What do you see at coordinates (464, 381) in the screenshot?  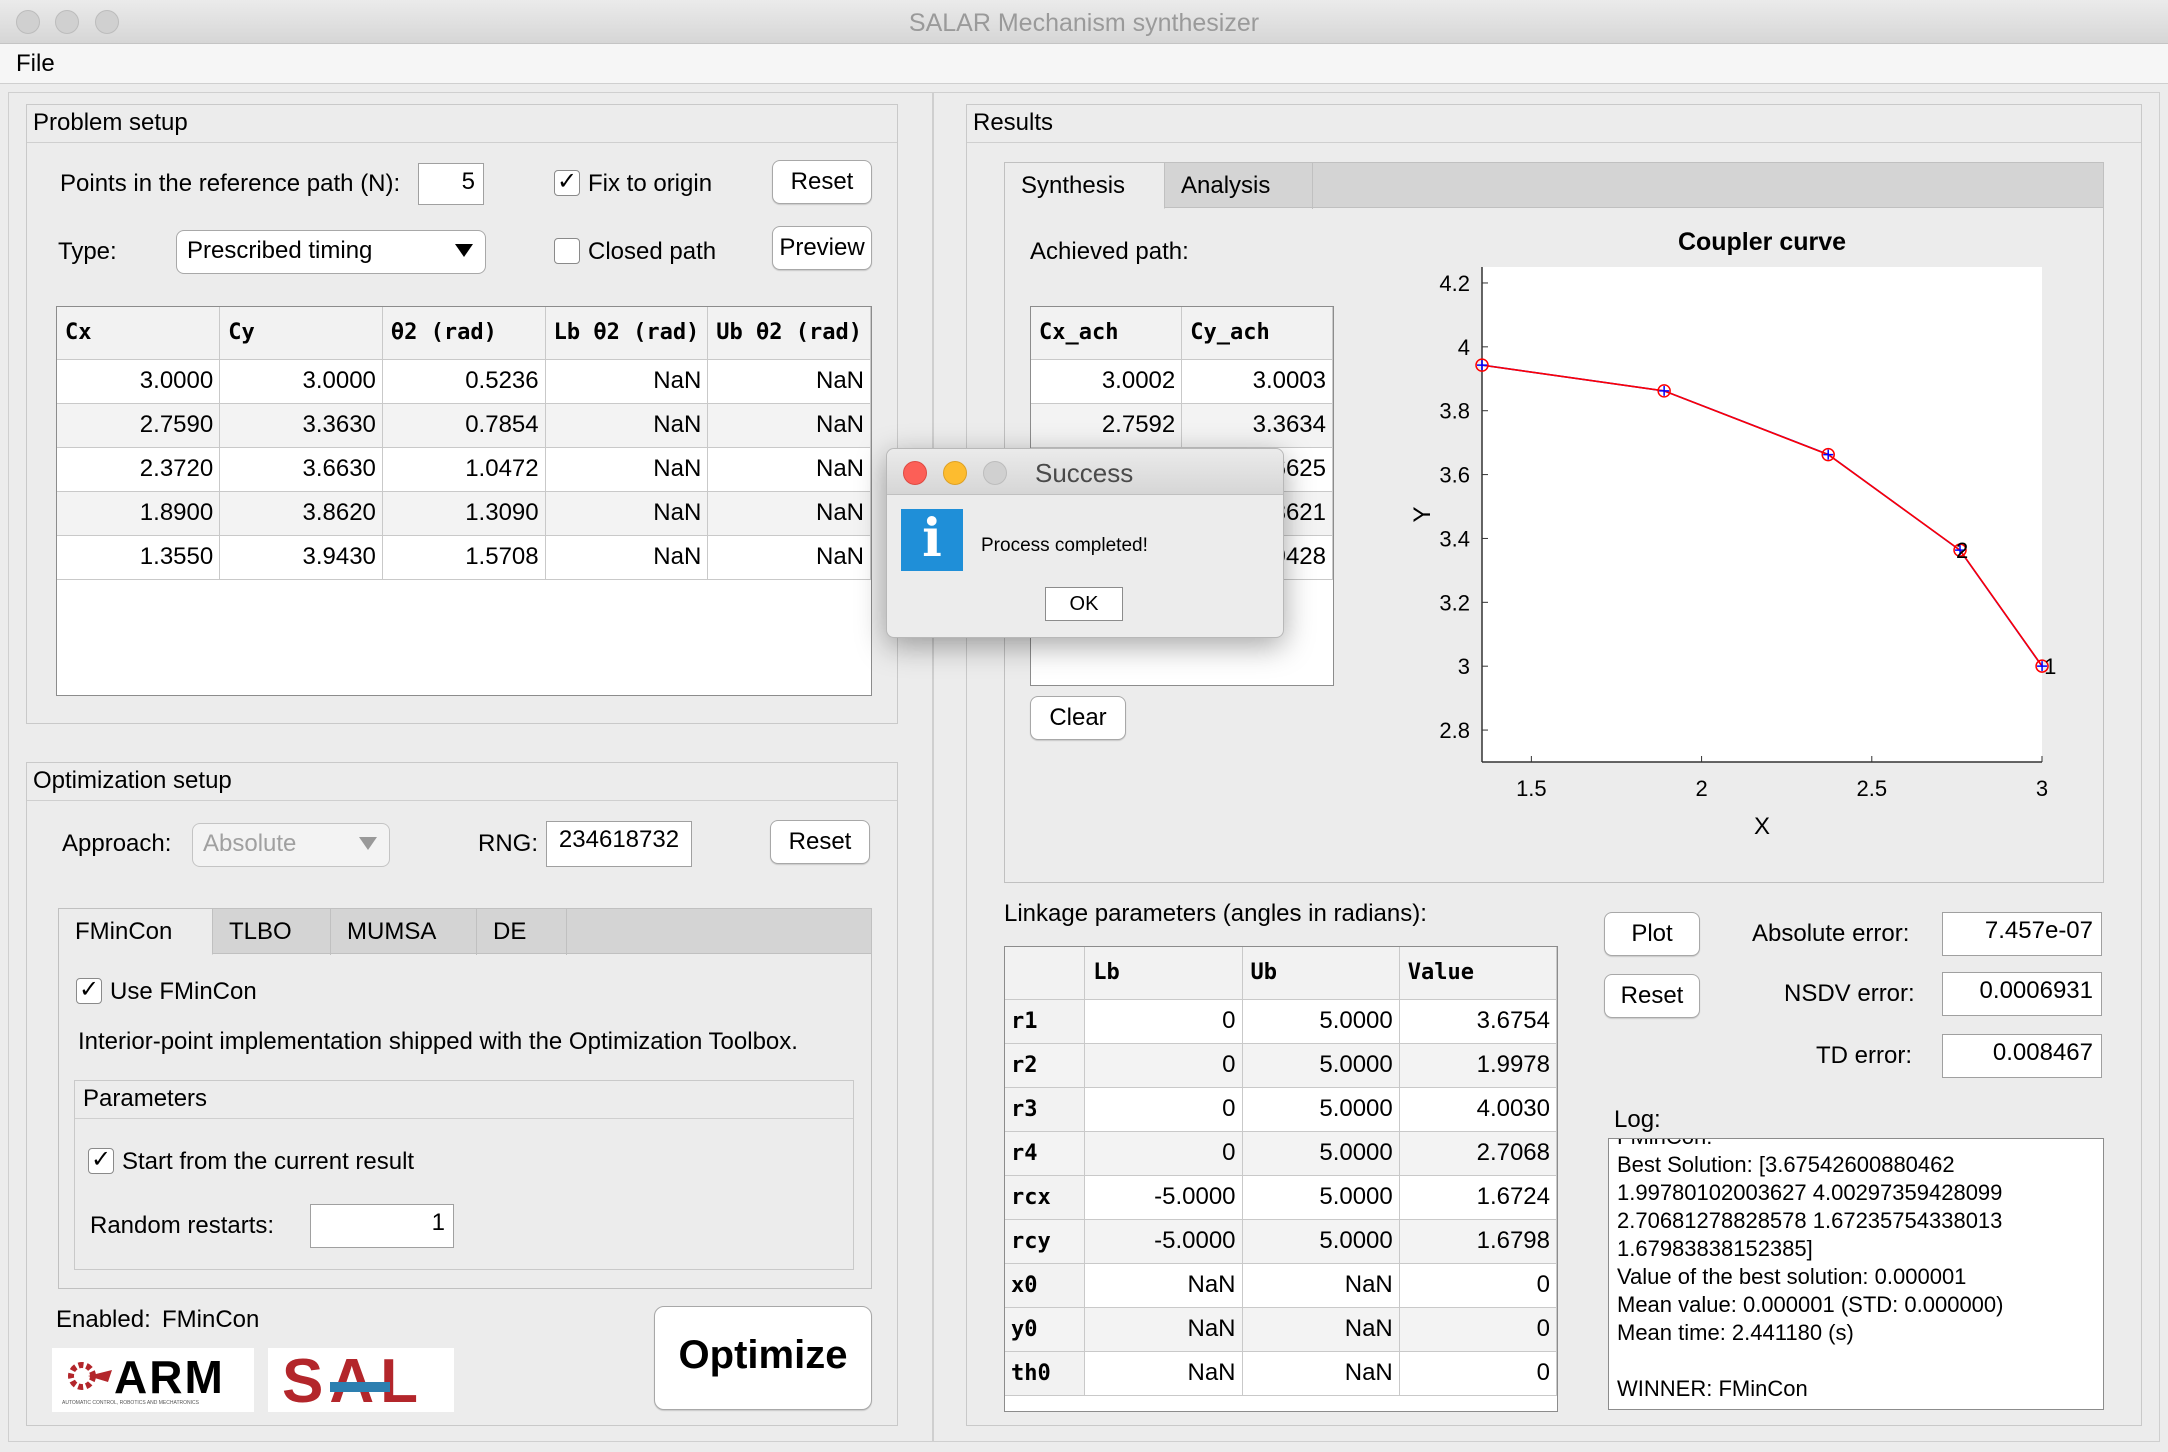 I see `table-cell: 0.5236` at bounding box center [464, 381].